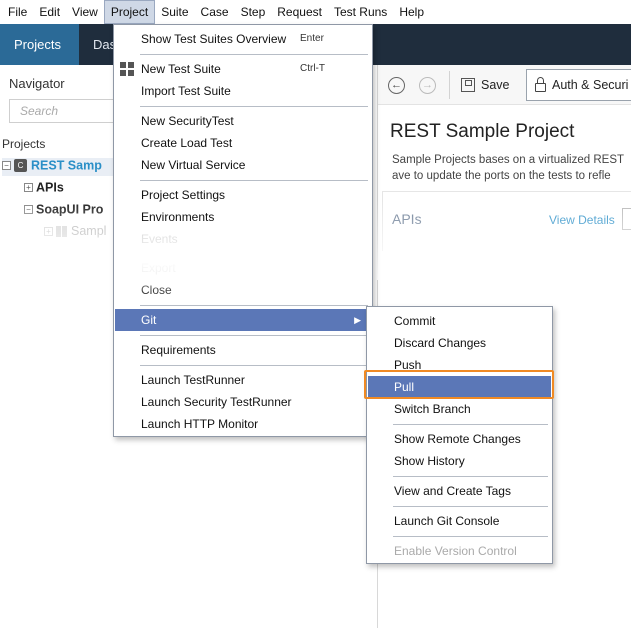 Image resolution: width=631 pixels, height=628 pixels. I want to click on menu-item-new-test-suite: New Test Suite Ctrl-T, so click(243, 69).